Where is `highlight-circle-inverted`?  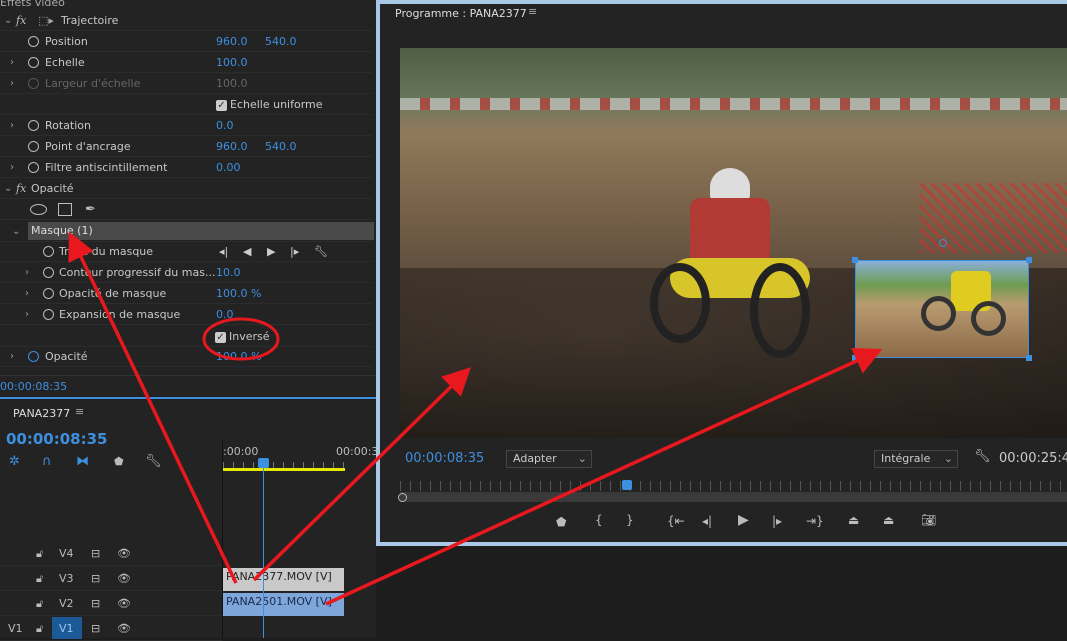
highlight-circle-inverted is located at coordinates (241, 339).